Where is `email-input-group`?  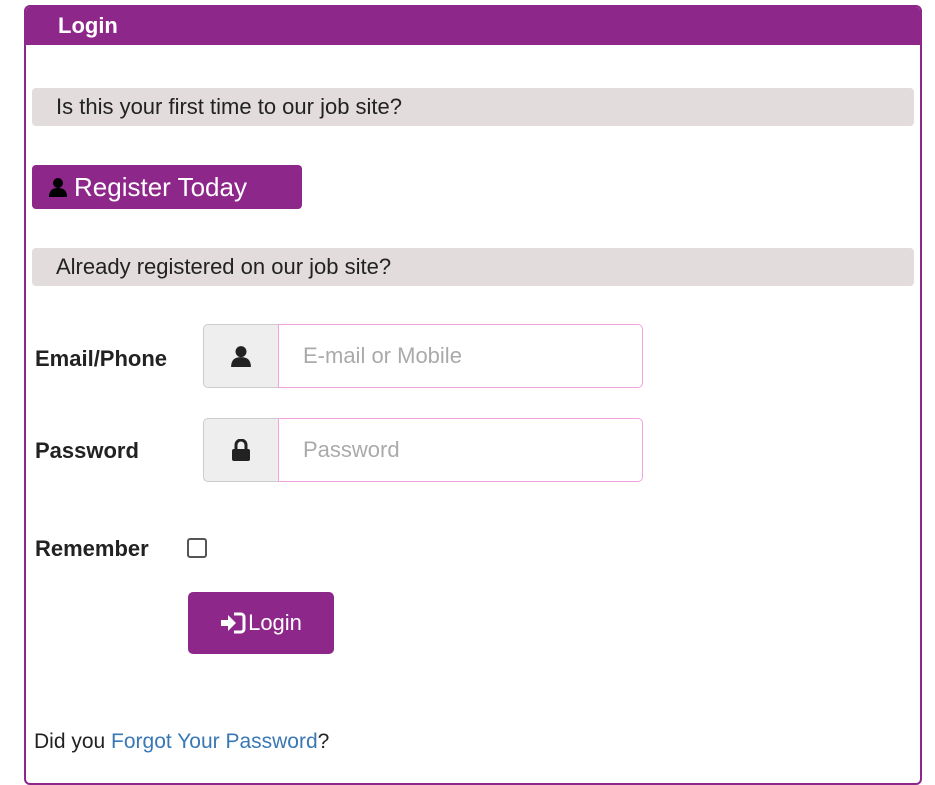 email-input-group is located at coordinates (423, 356).